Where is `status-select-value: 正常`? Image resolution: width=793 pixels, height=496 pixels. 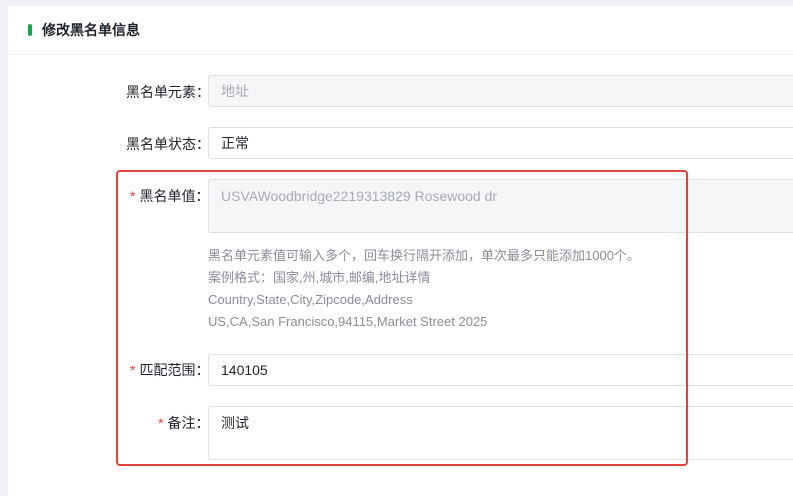
status-select-value: 正常 is located at coordinates (235, 143).